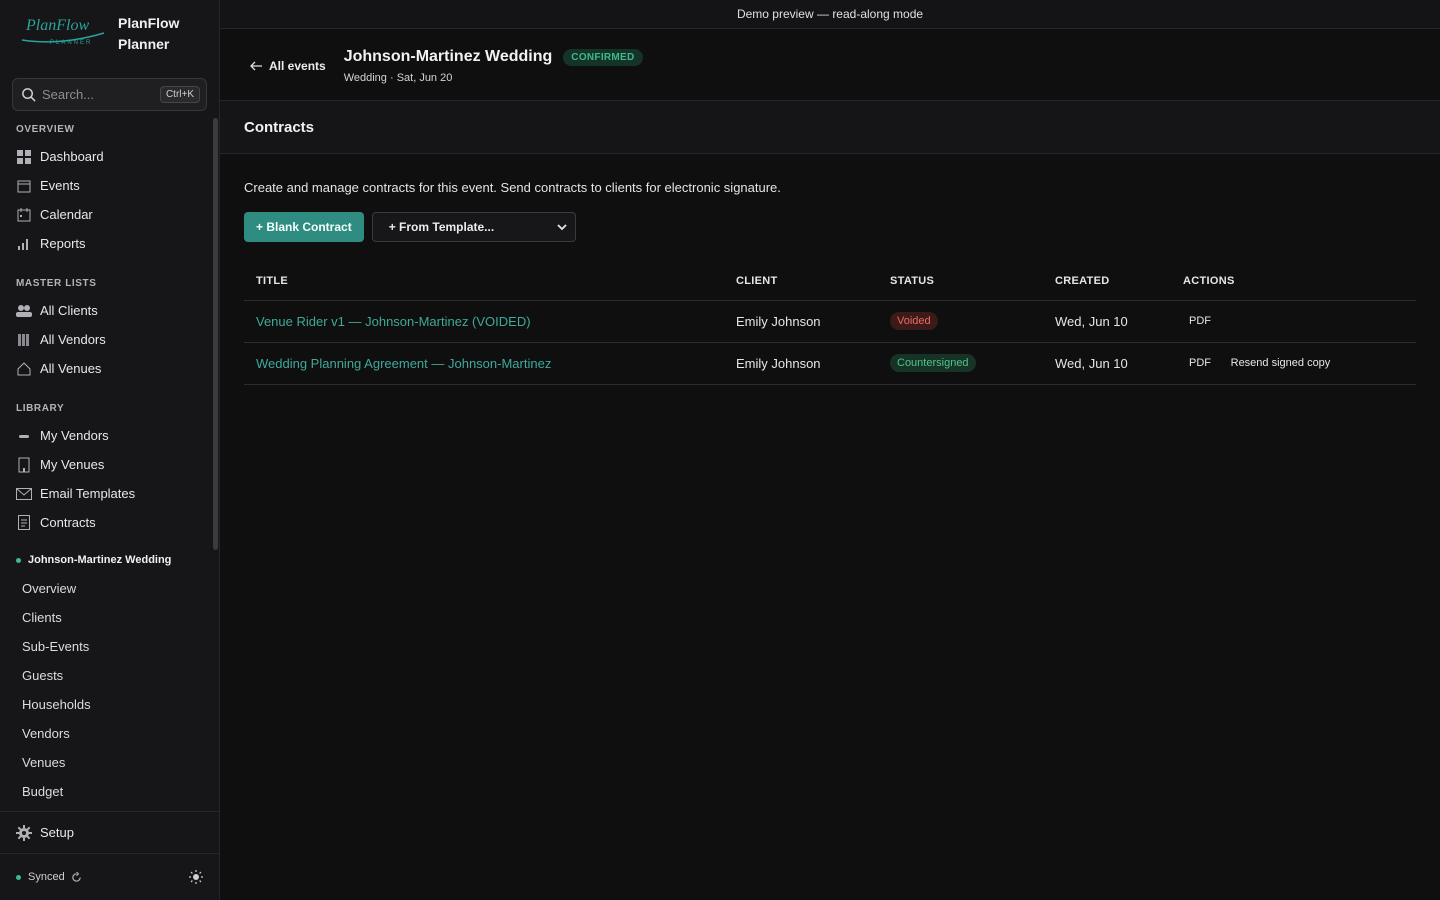 The width and height of the screenshot is (1440, 900). What do you see at coordinates (933, 363) in the screenshot?
I see `status-badge-countersigned: Countersigned` at bounding box center [933, 363].